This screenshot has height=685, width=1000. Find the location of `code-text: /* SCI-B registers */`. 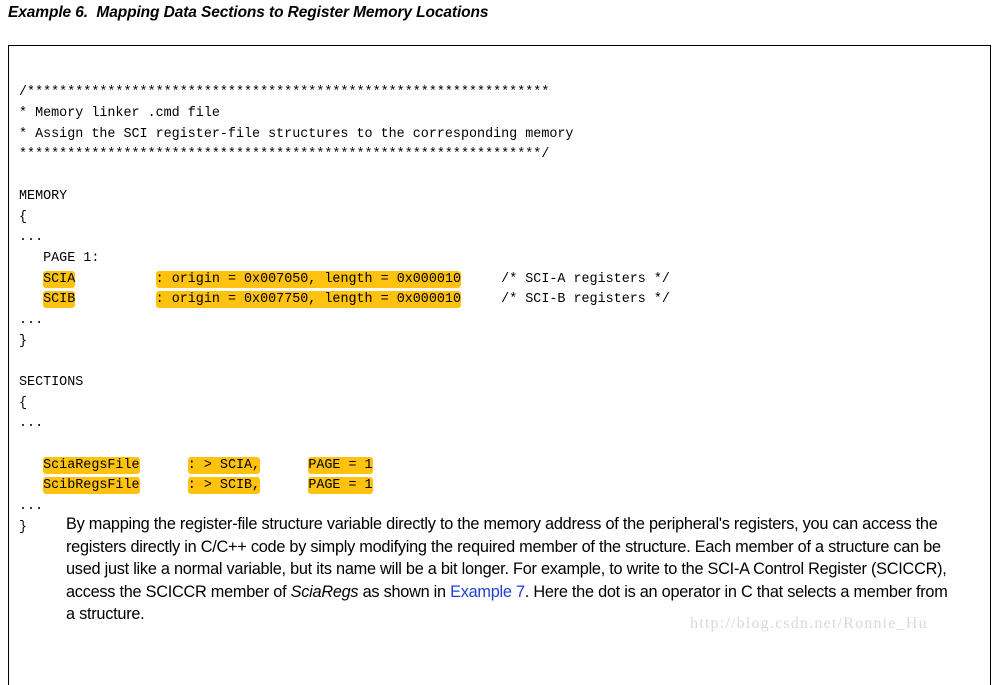

code-text: /* SCI-B registers */ is located at coordinates (565, 300).